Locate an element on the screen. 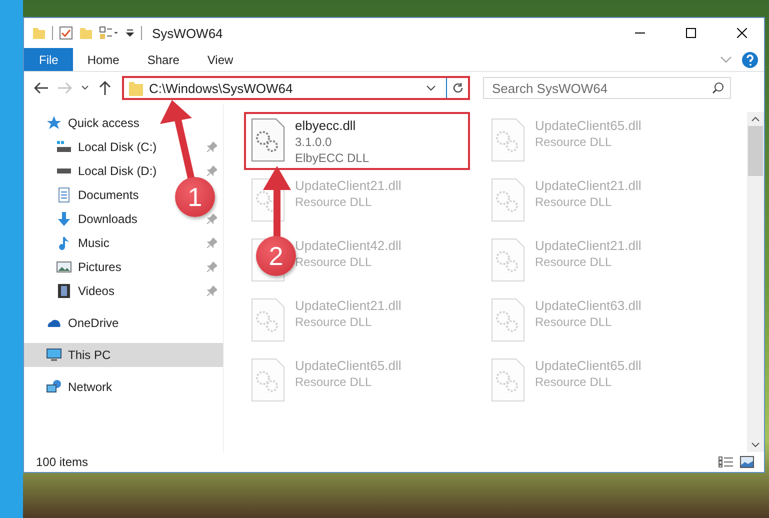  film-icon is located at coordinates (64, 291).